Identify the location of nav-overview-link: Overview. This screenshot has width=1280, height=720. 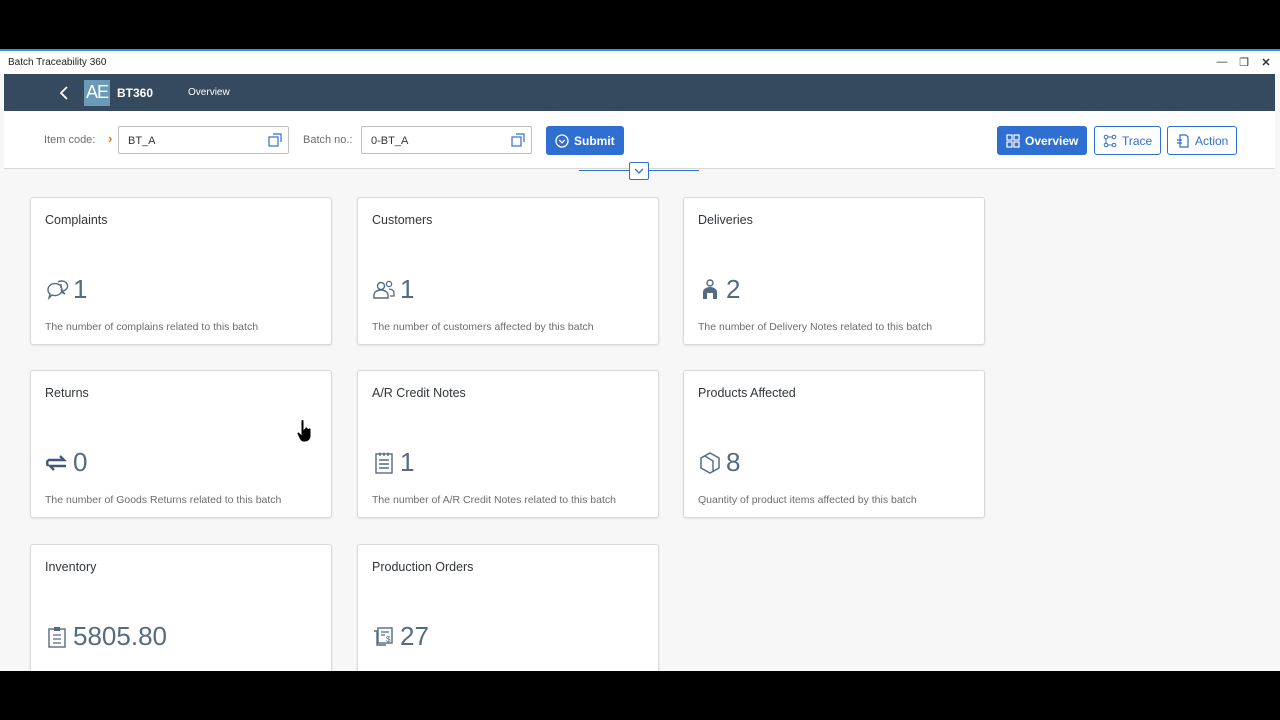
(209, 92).